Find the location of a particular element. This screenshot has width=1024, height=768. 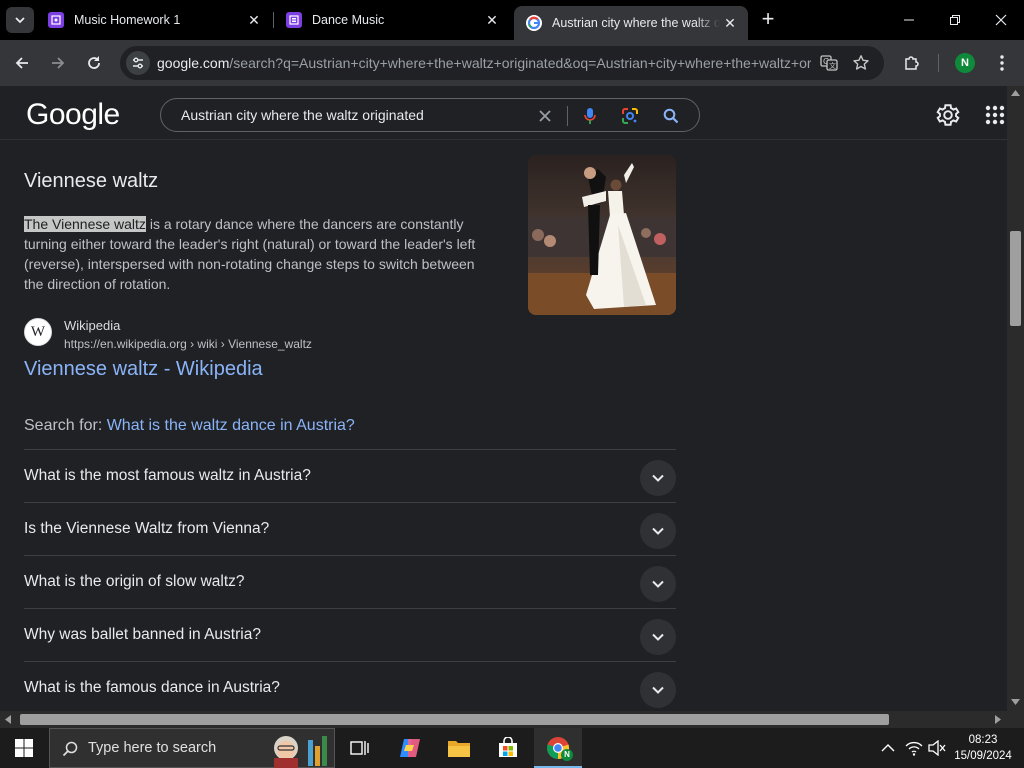

voice-search-button is located at coordinates (590, 116).